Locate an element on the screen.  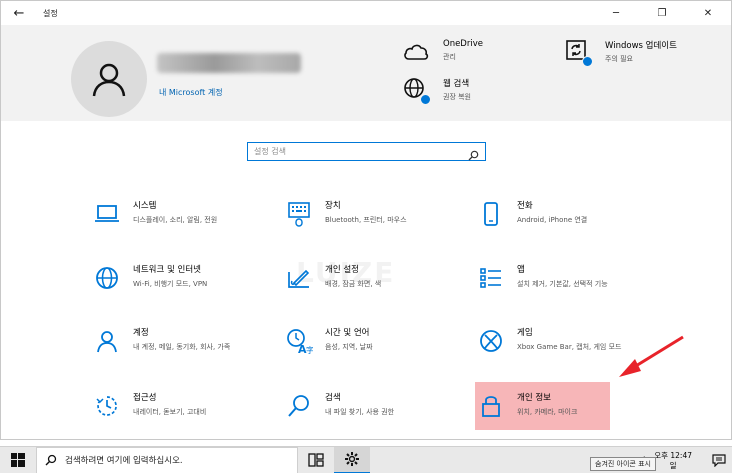
windows-update-title: Windows 업데이트 is located at coordinates (641, 46).